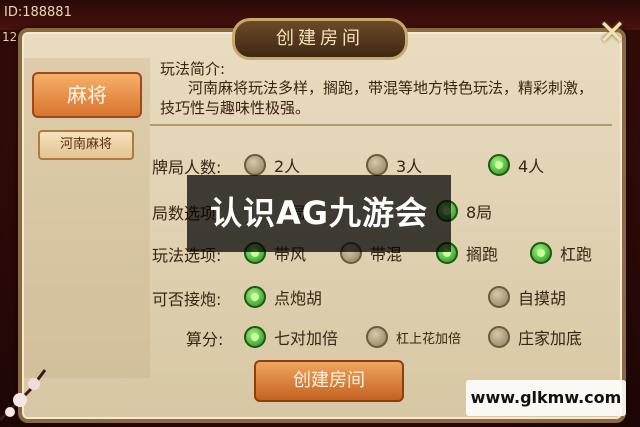 This screenshot has width=640, height=427. What do you see at coordinates (283, 297) in the screenshot?
I see `win-option-dianpao: 点炮胡` at bounding box center [283, 297].